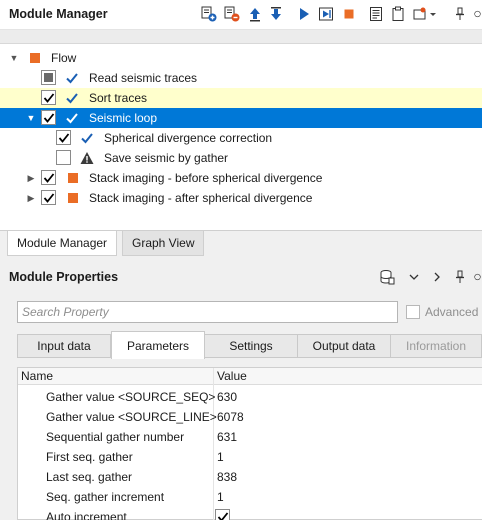 The width and height of the screenshot is (482, 520). Describe the element at coordinates (250, 497) in the screenshot. I see `property-row: Seq. gather increment 1` at that location.